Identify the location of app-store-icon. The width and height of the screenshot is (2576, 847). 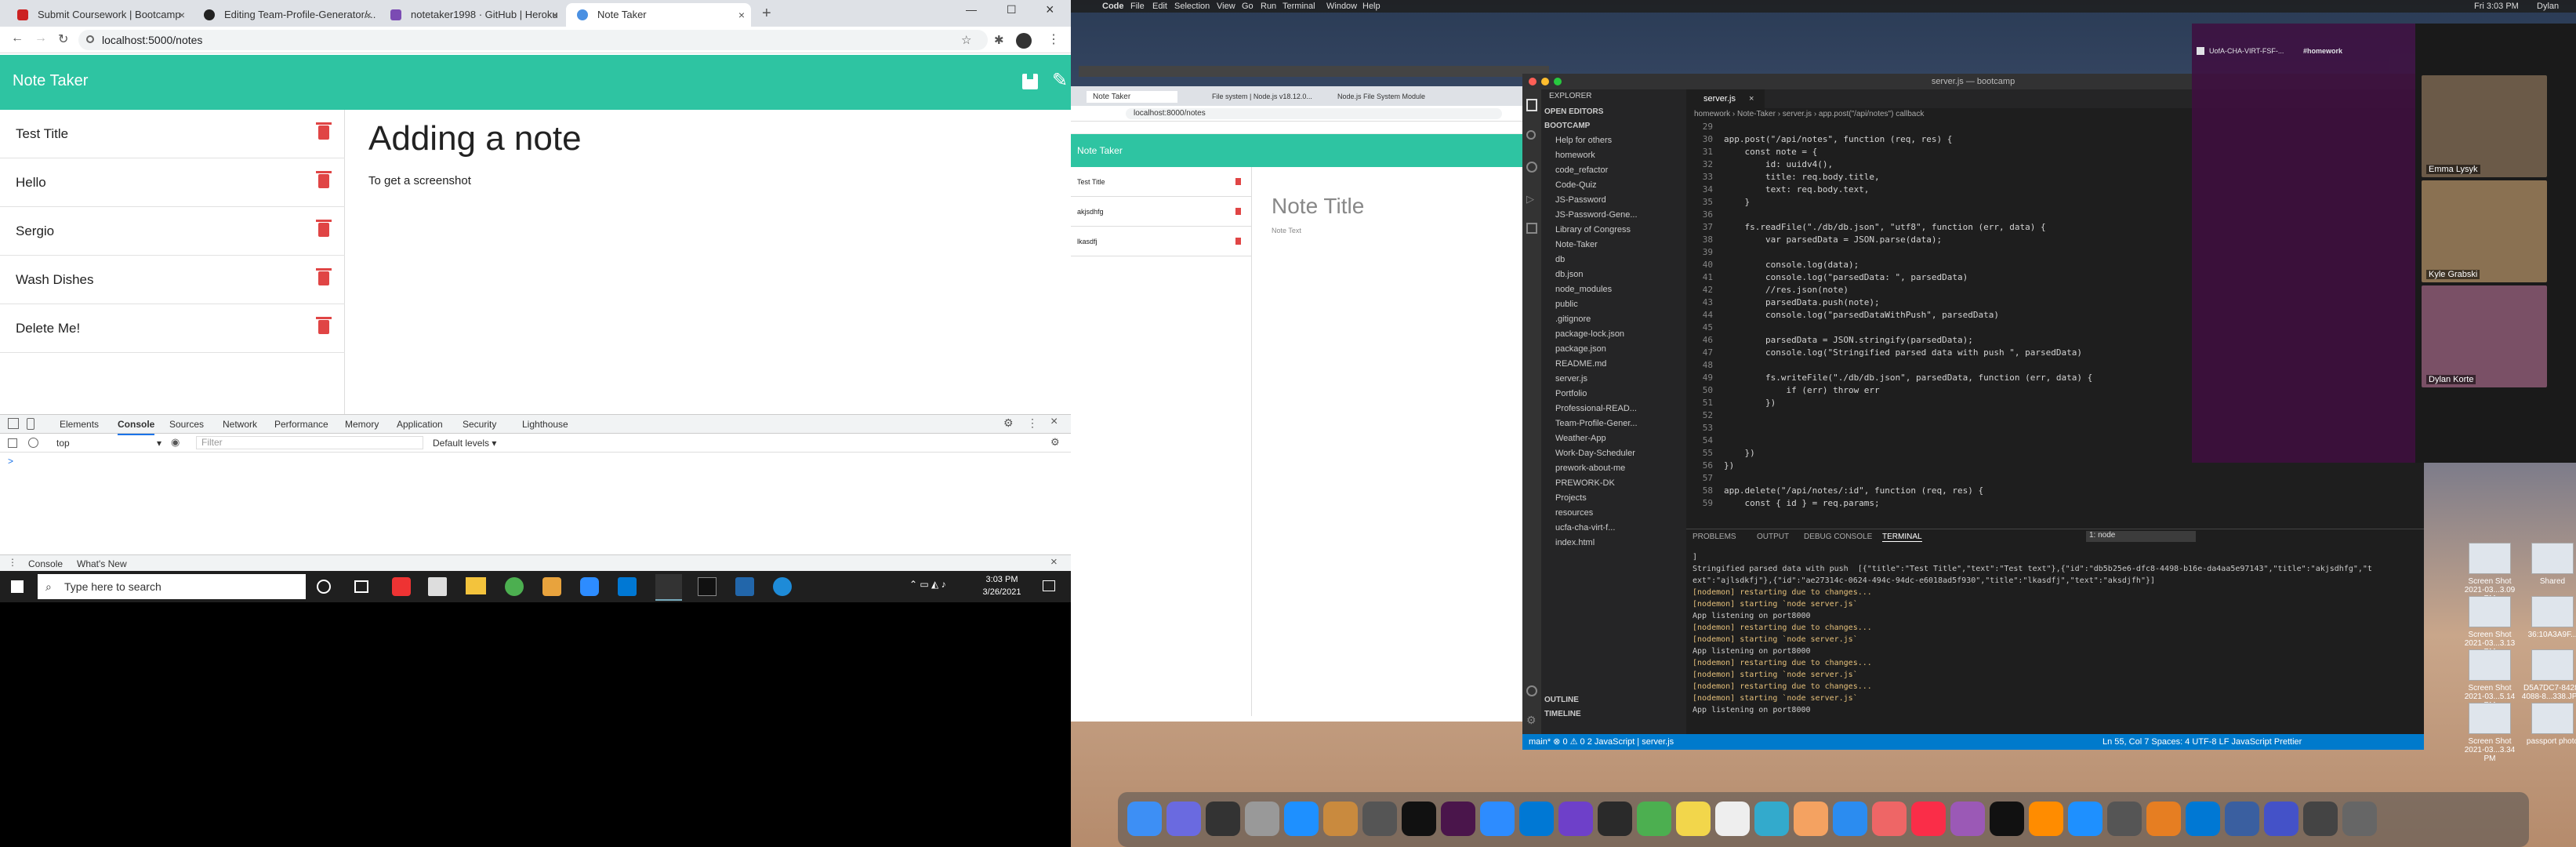
(2085, 819).